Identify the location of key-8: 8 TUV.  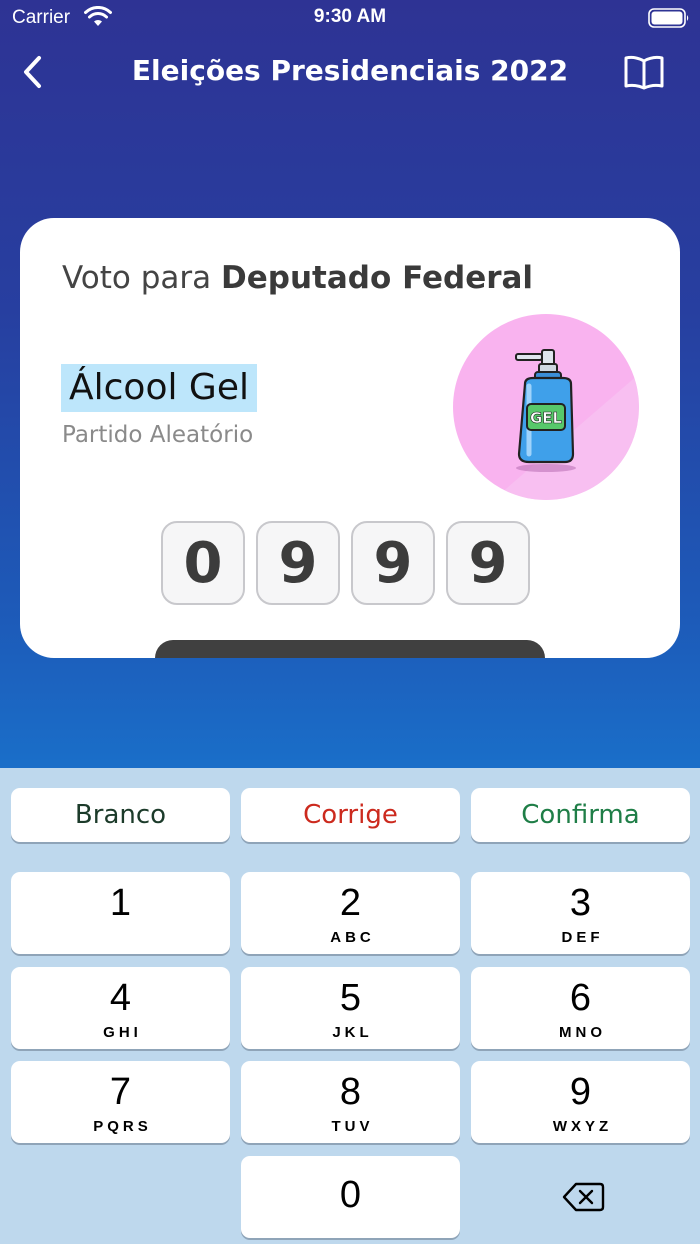
(350, 1102).